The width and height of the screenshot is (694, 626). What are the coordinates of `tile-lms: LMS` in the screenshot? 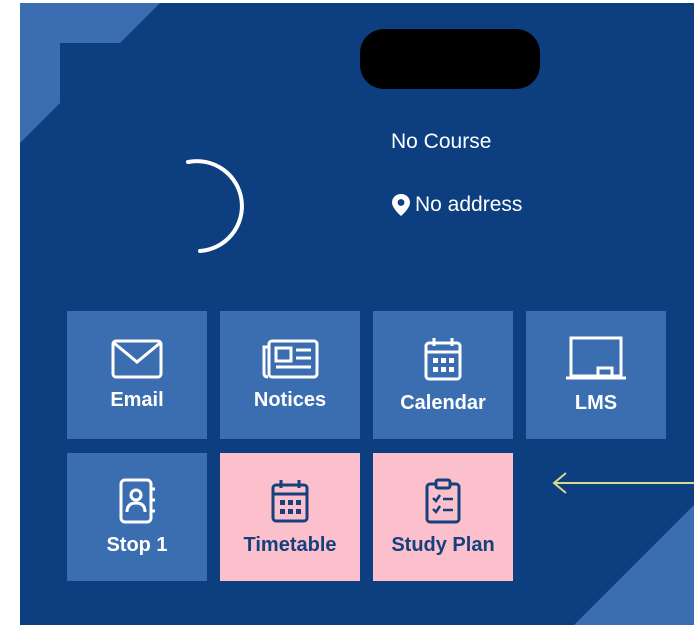 It's located at (596, 375).